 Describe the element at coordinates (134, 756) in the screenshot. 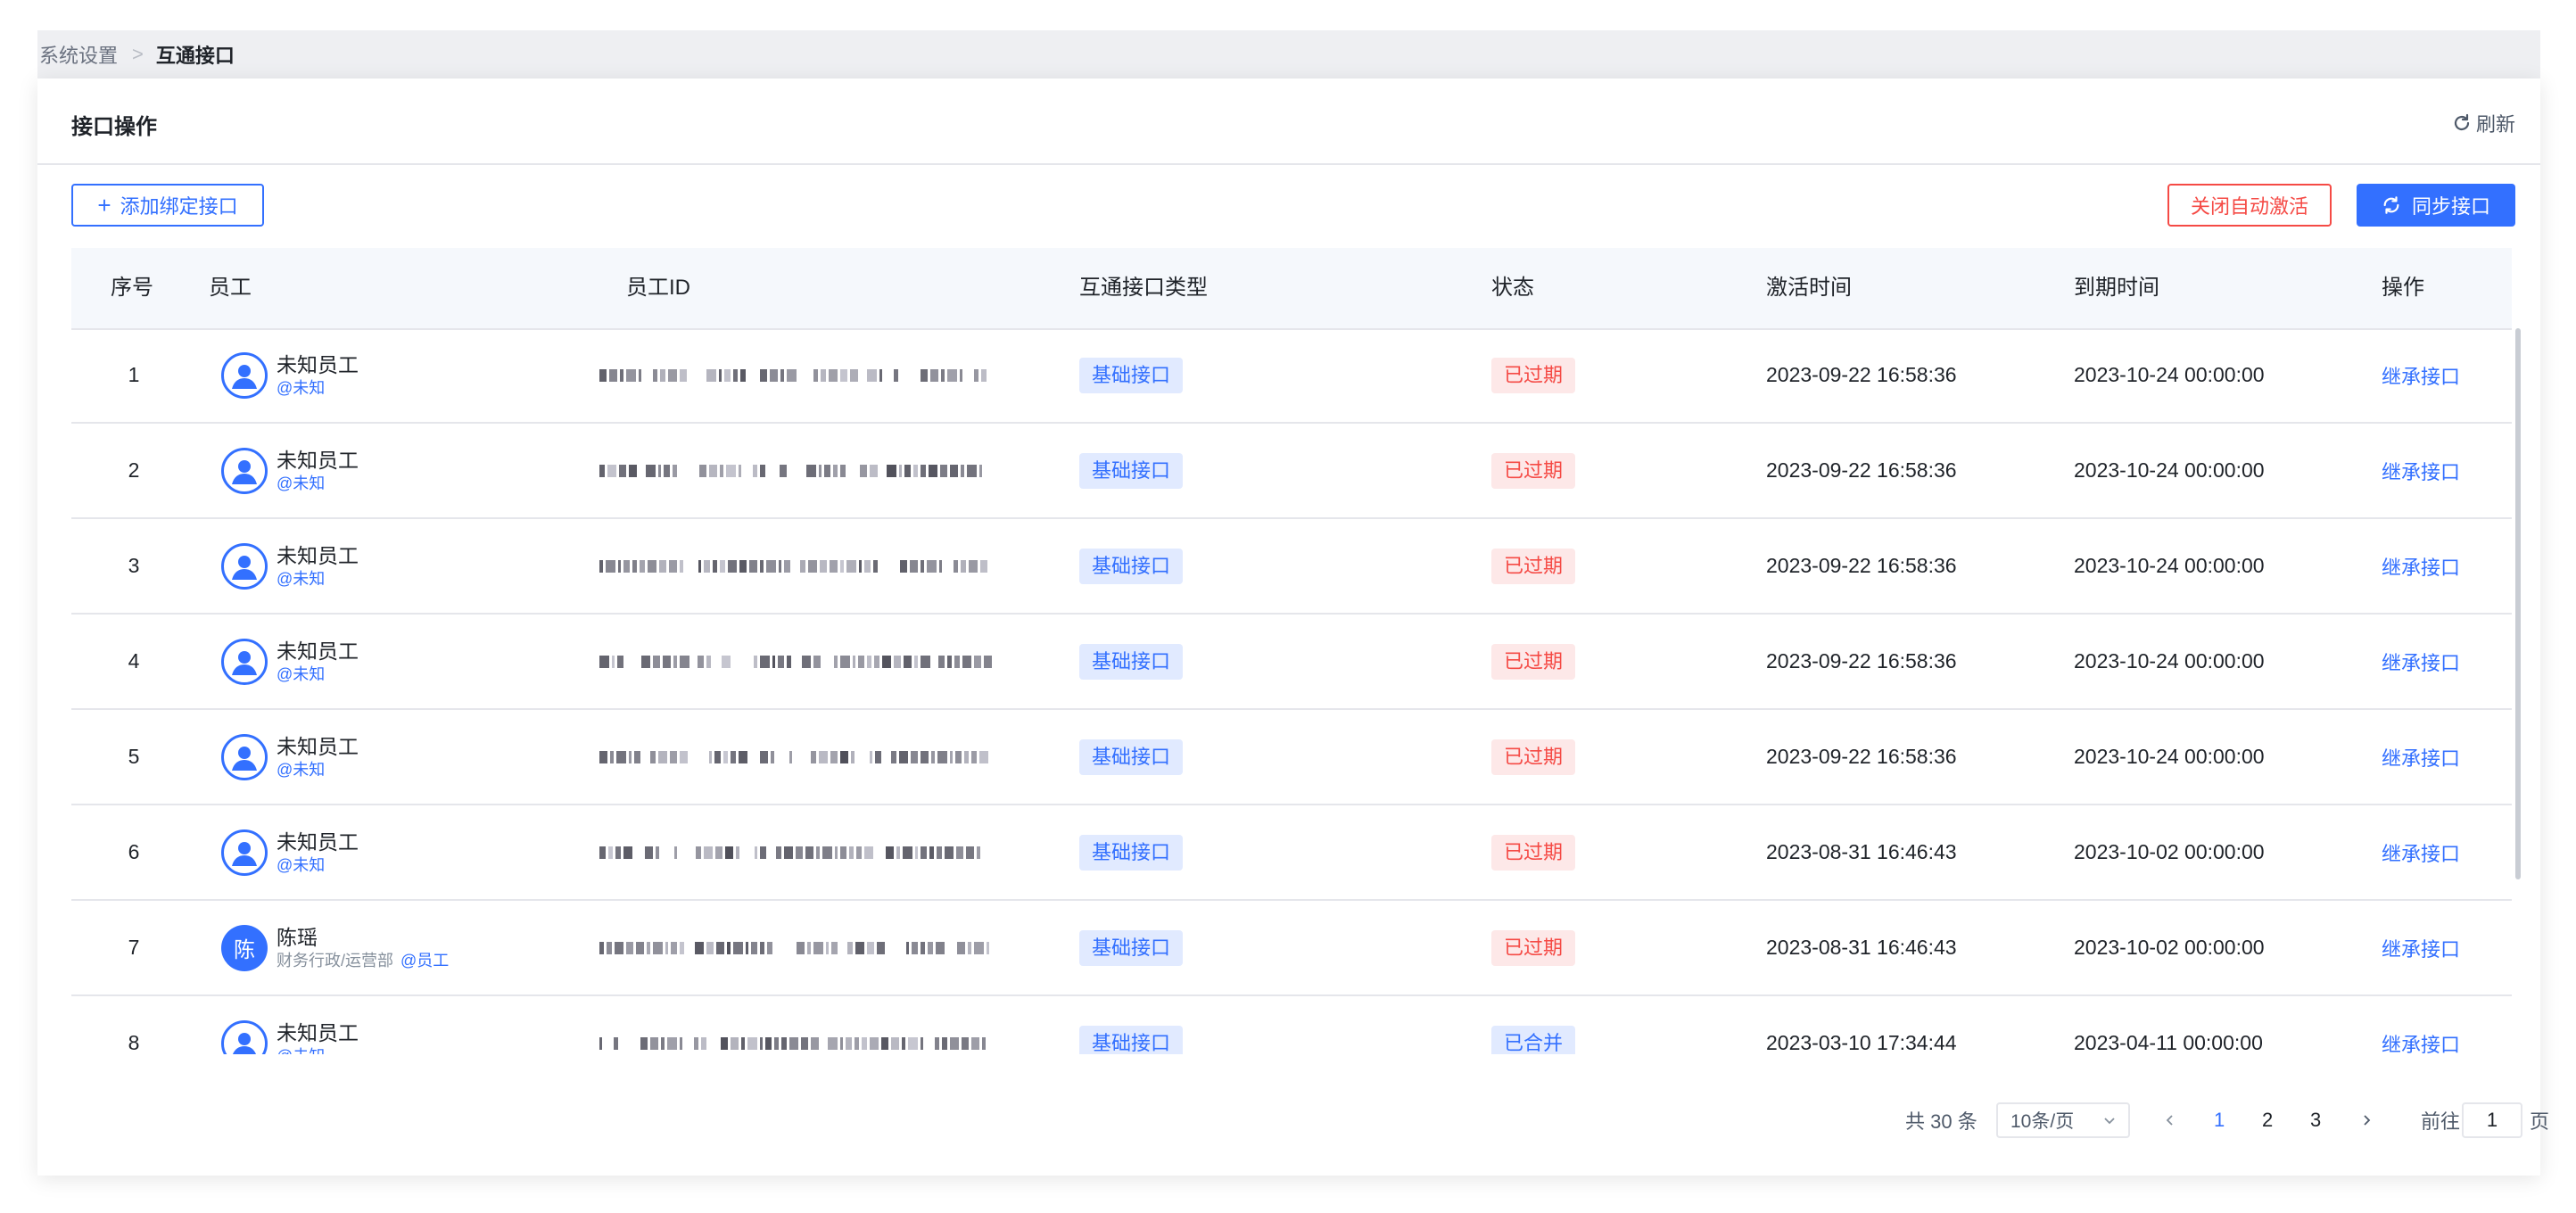

I see `row-index: 5` at that location.